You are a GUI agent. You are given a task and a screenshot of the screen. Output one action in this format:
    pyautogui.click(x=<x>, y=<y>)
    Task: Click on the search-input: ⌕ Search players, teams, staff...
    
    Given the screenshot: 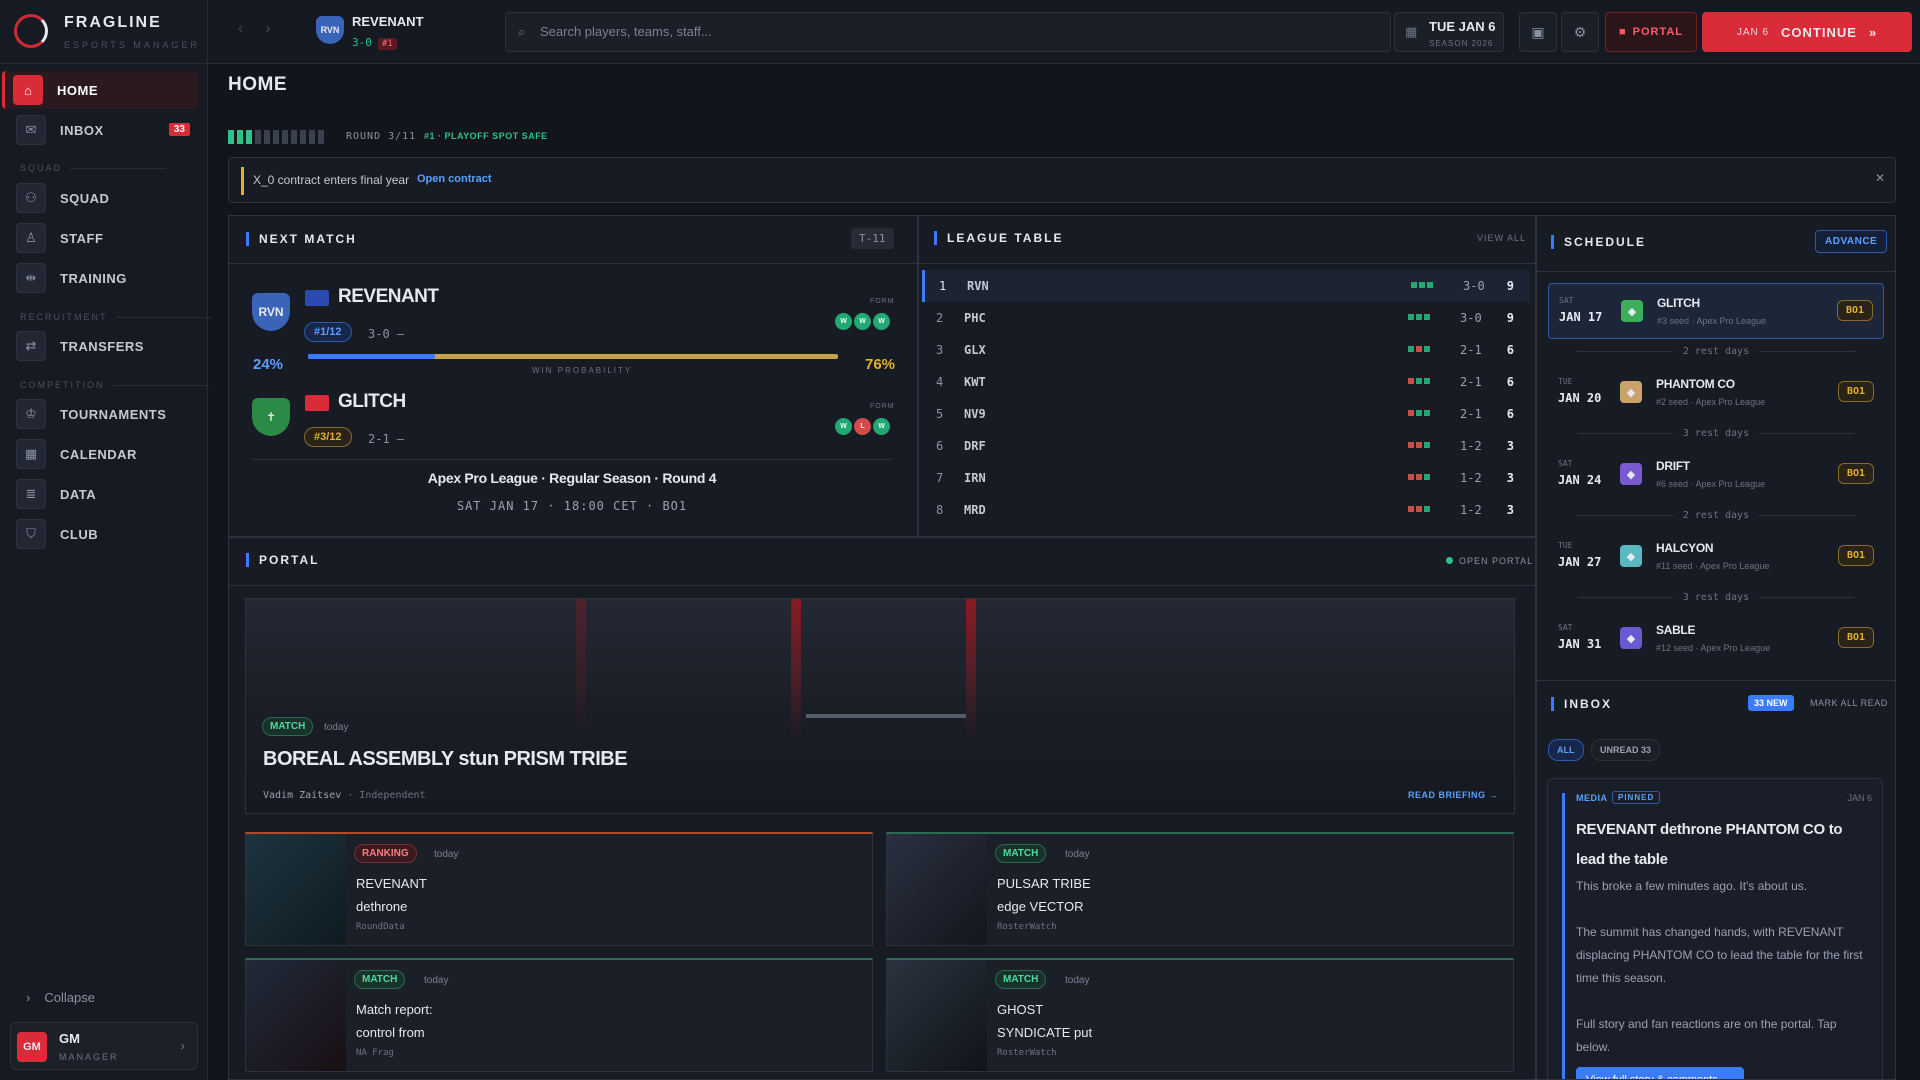 What is the action you would take?
    pyautogui.click(x=948, y=32)
    